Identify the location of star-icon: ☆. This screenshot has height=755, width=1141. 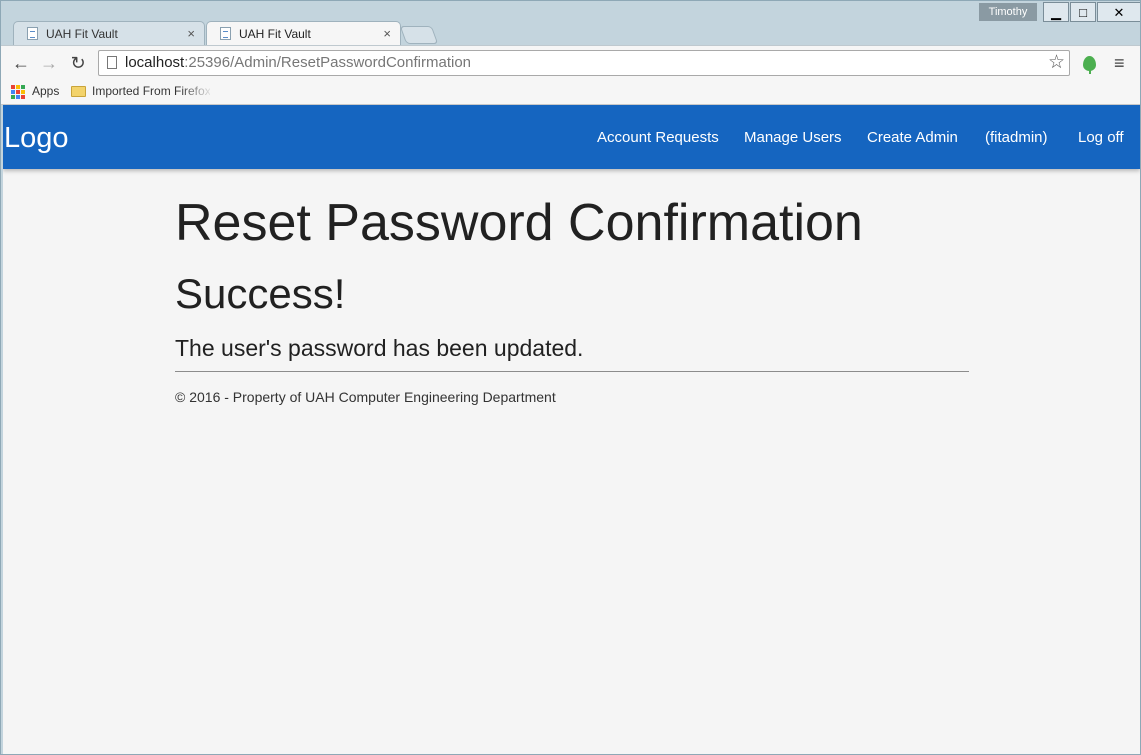
(1056, 63).